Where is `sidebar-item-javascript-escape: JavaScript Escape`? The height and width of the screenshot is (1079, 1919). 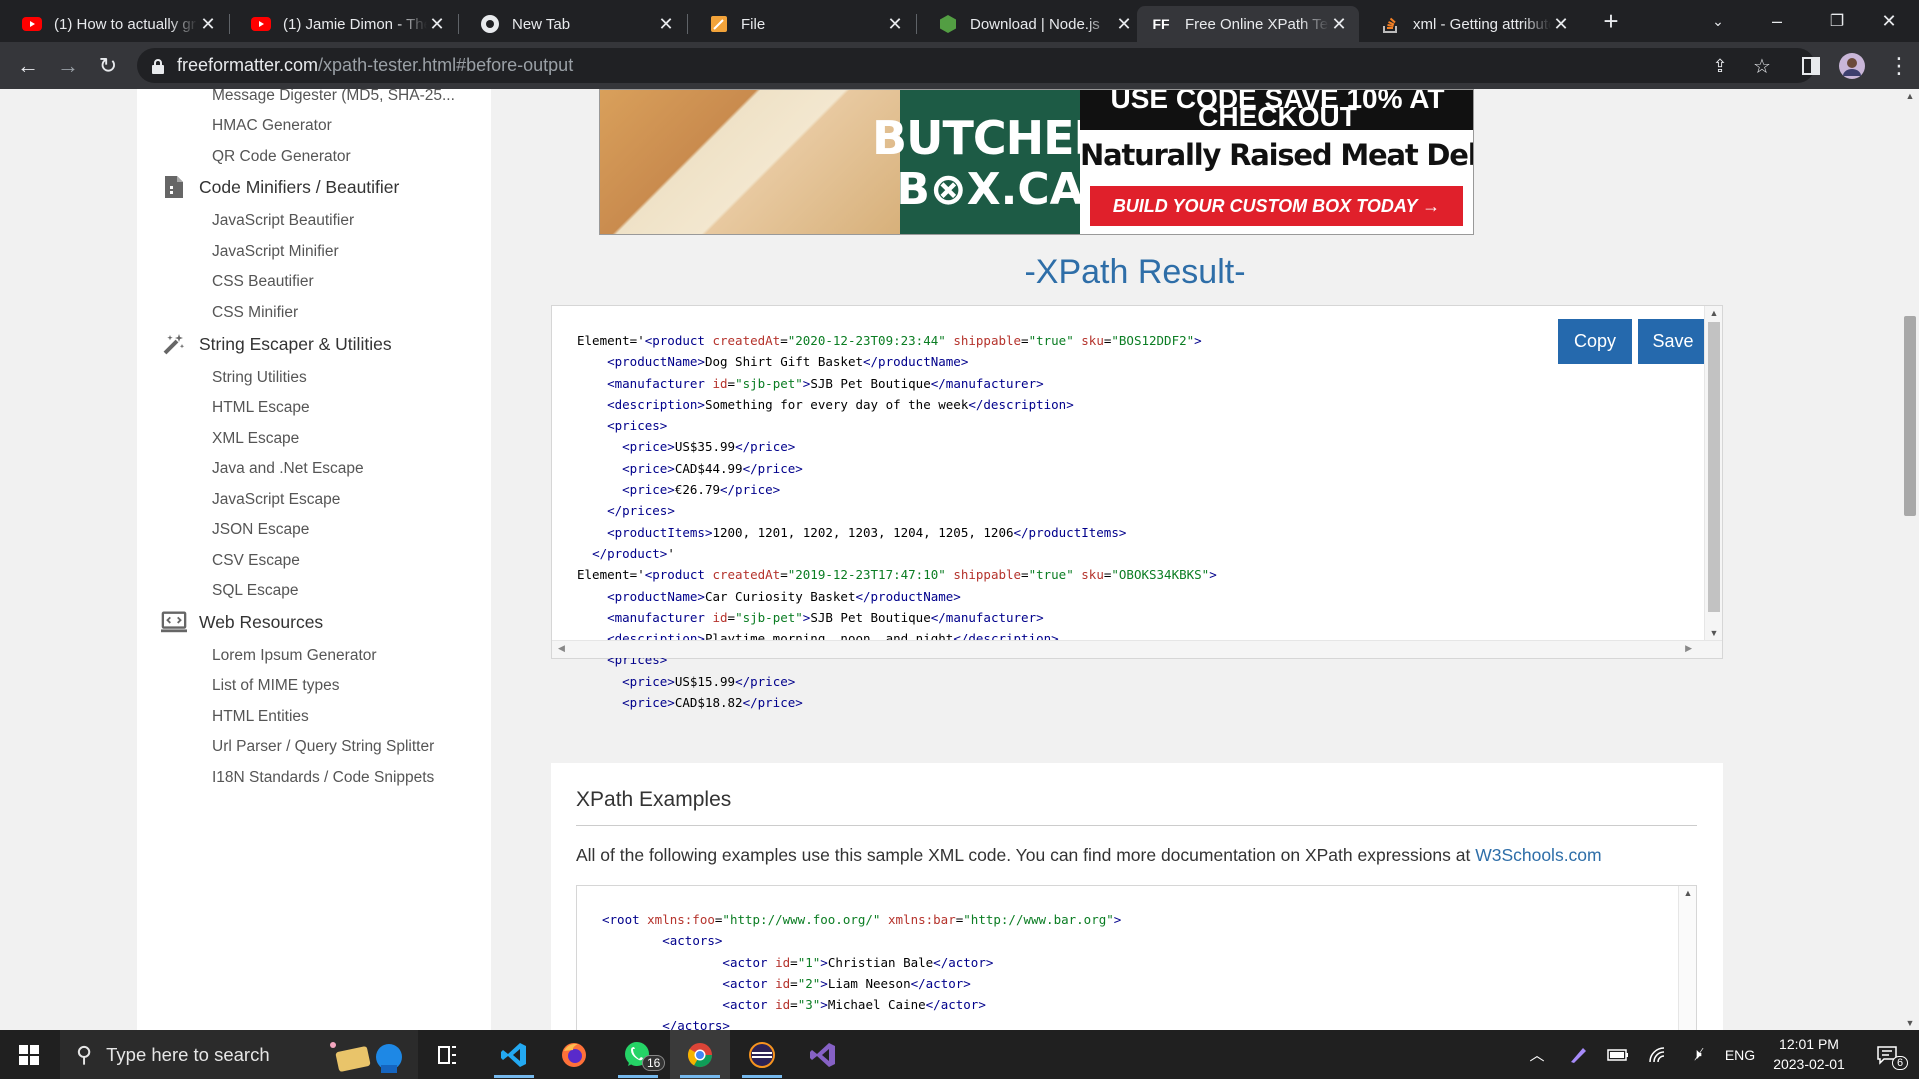
sidebar-item-javascript-escape: JavaScript Escape is located at coordinates (276, 500).